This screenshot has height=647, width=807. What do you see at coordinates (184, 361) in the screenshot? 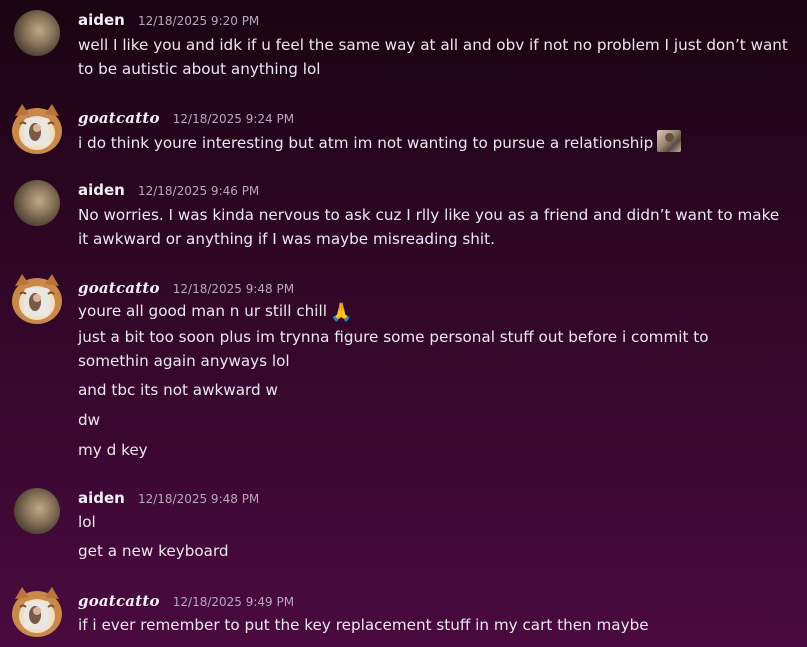
I see `message-text: somethin again anyways lol` at bounding box center [184, 361].